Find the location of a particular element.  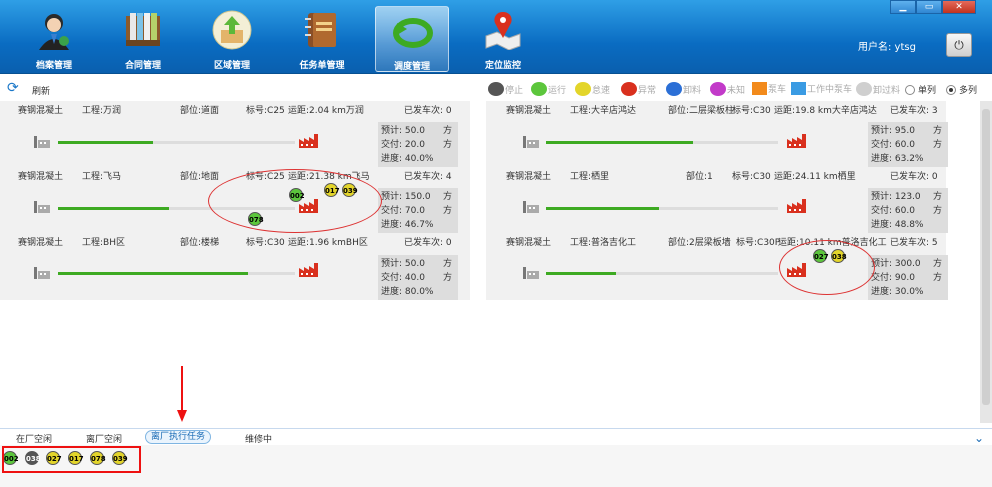

legend-label: 工作中泵车 is located at coordinates (830, 90).